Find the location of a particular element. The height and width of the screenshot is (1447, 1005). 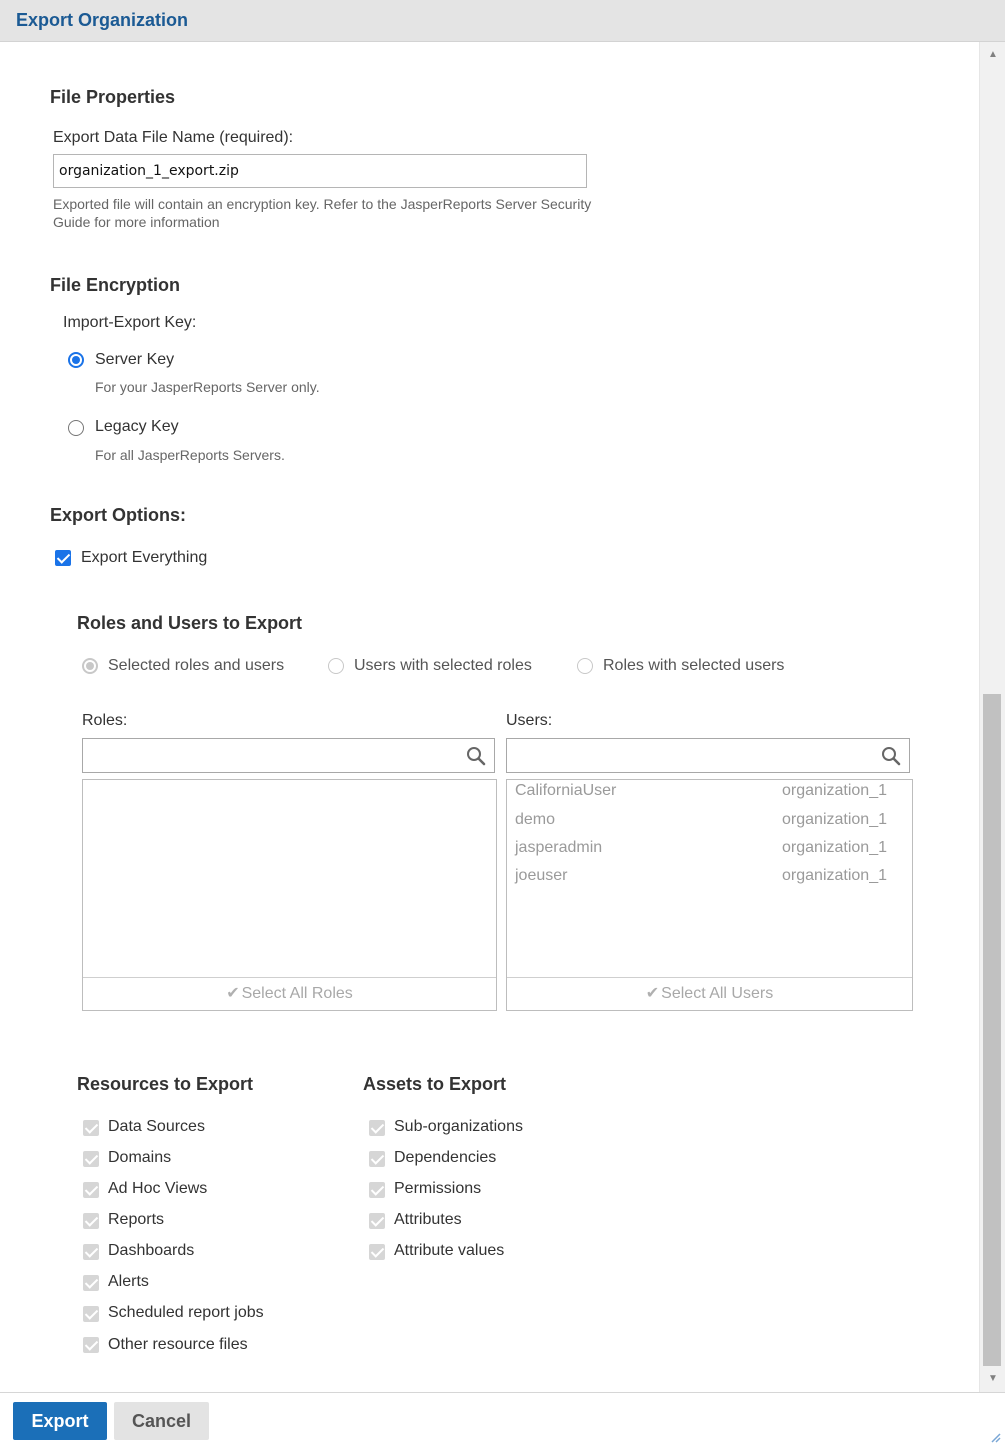

asset-attribute-values-label: Attribute values is located at coordinates (449, 1251).